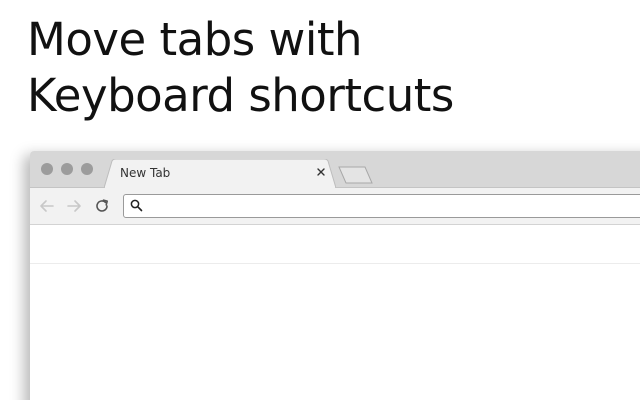 This screenshot has width=640, height=400. What do you see at coordinates (136, 205) in the screenshot?
I see `search-icon` at bounding box center [136, 205].